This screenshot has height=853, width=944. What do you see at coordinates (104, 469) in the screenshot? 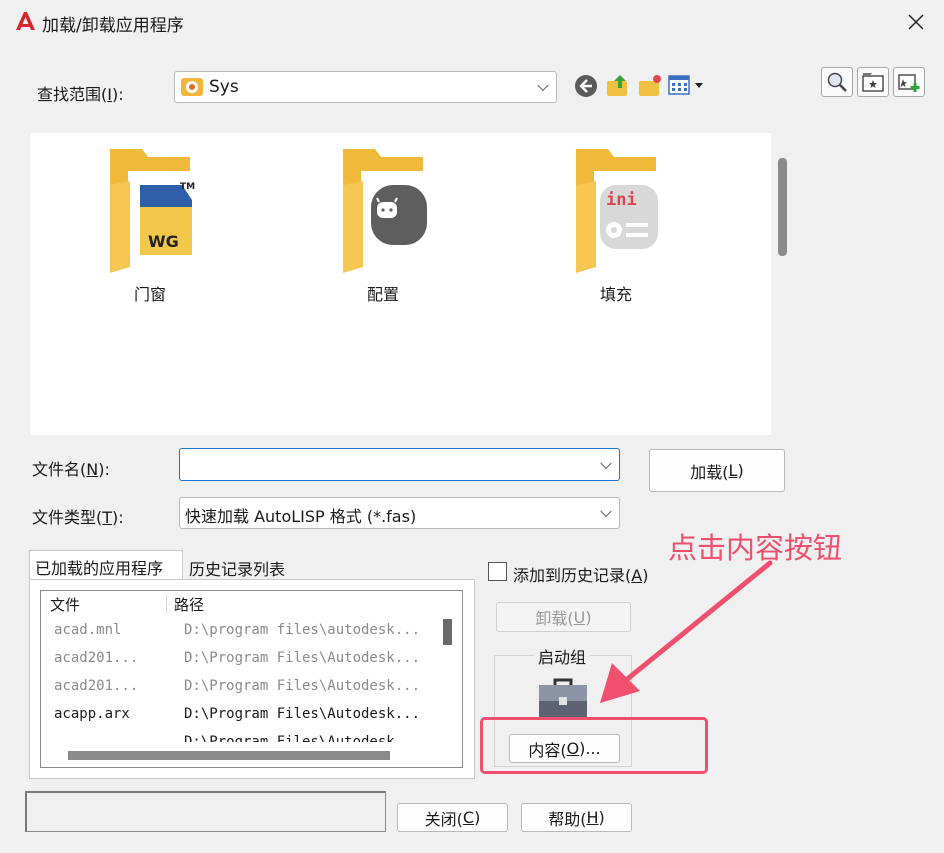
I see `filename-label-post: ):` at bounding box center [104, 469].